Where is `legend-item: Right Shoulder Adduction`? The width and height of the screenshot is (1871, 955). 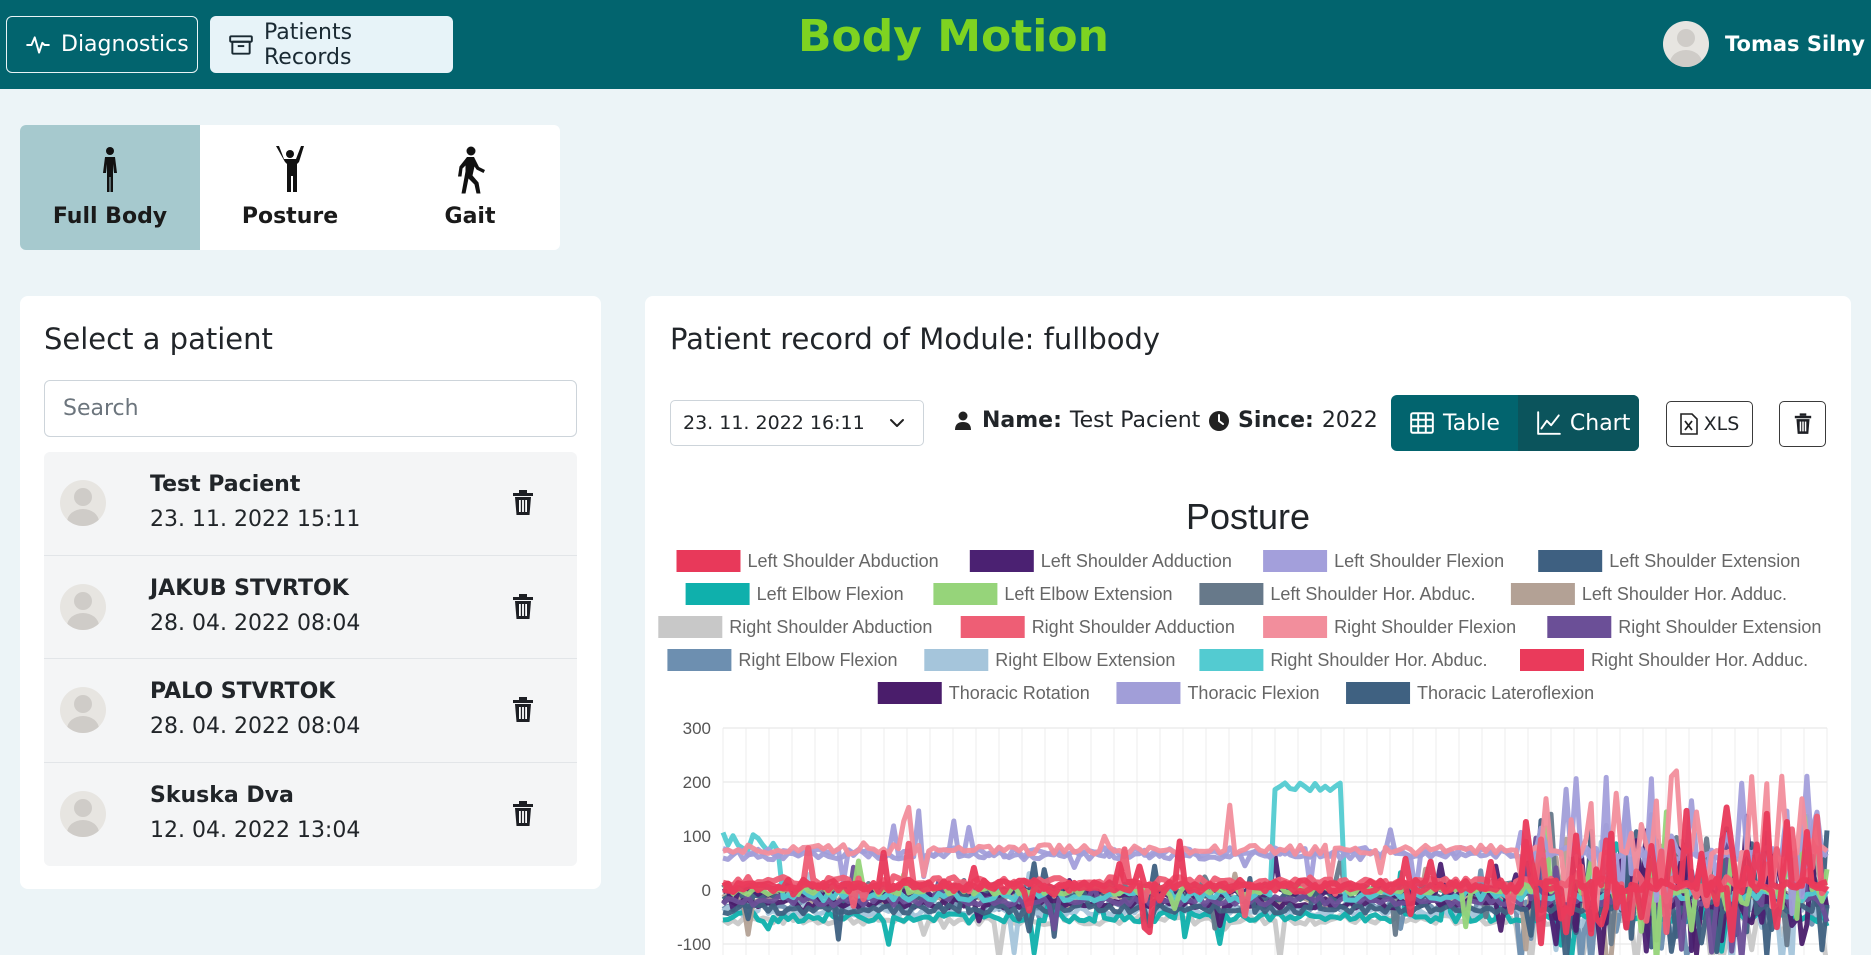 legend-item: Right Shoulder Adduction is located at coordinates (1097, 627).